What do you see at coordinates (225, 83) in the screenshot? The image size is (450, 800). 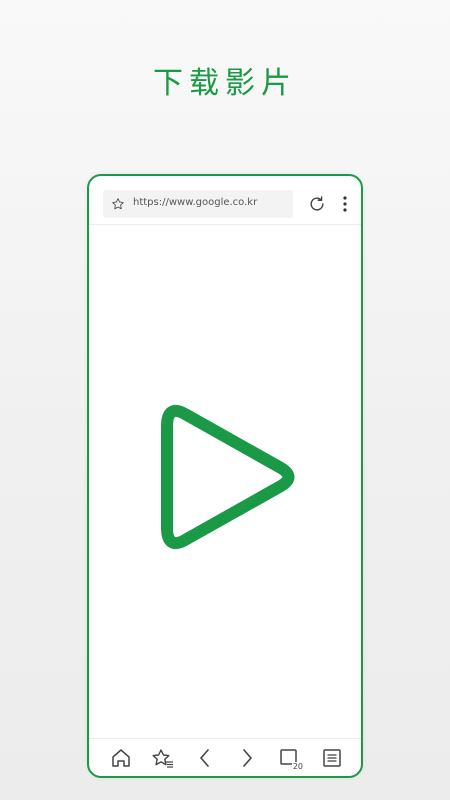 I see `promo-headline: 下载影片` at bounding box center [225, 83].